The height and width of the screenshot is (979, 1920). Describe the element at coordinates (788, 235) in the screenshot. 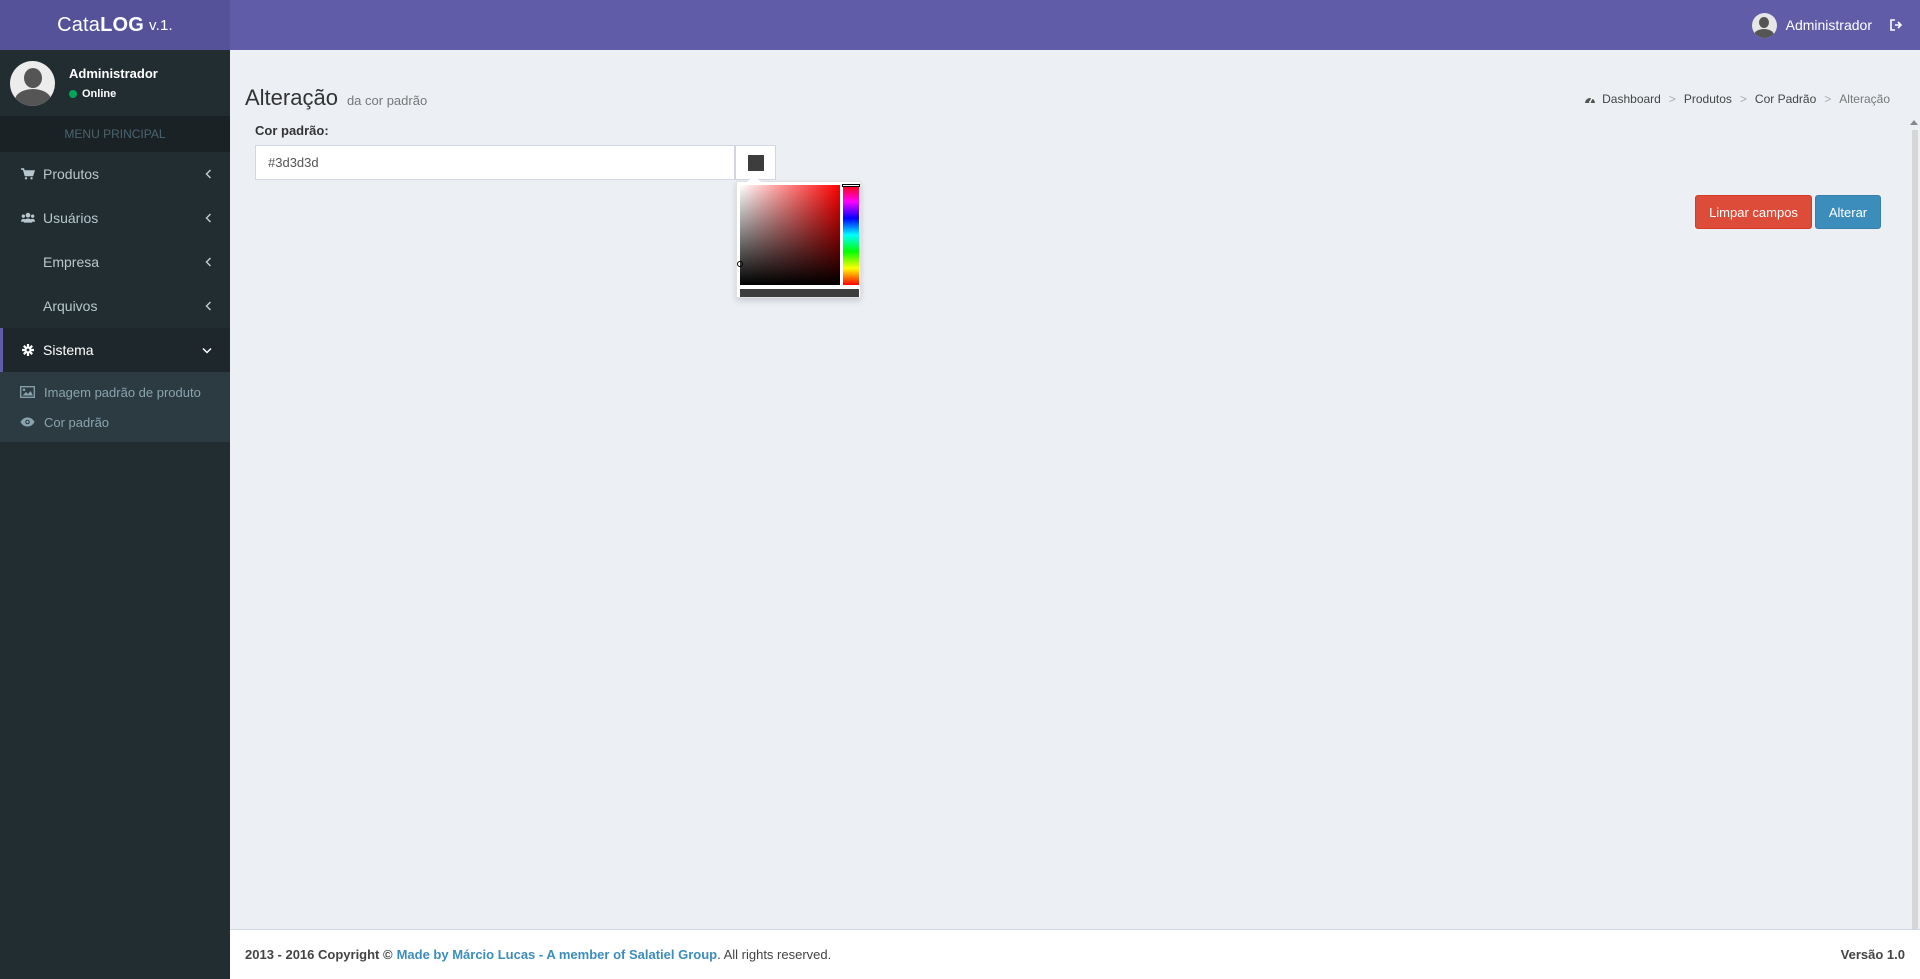

I see `saturation-panel` at that location.